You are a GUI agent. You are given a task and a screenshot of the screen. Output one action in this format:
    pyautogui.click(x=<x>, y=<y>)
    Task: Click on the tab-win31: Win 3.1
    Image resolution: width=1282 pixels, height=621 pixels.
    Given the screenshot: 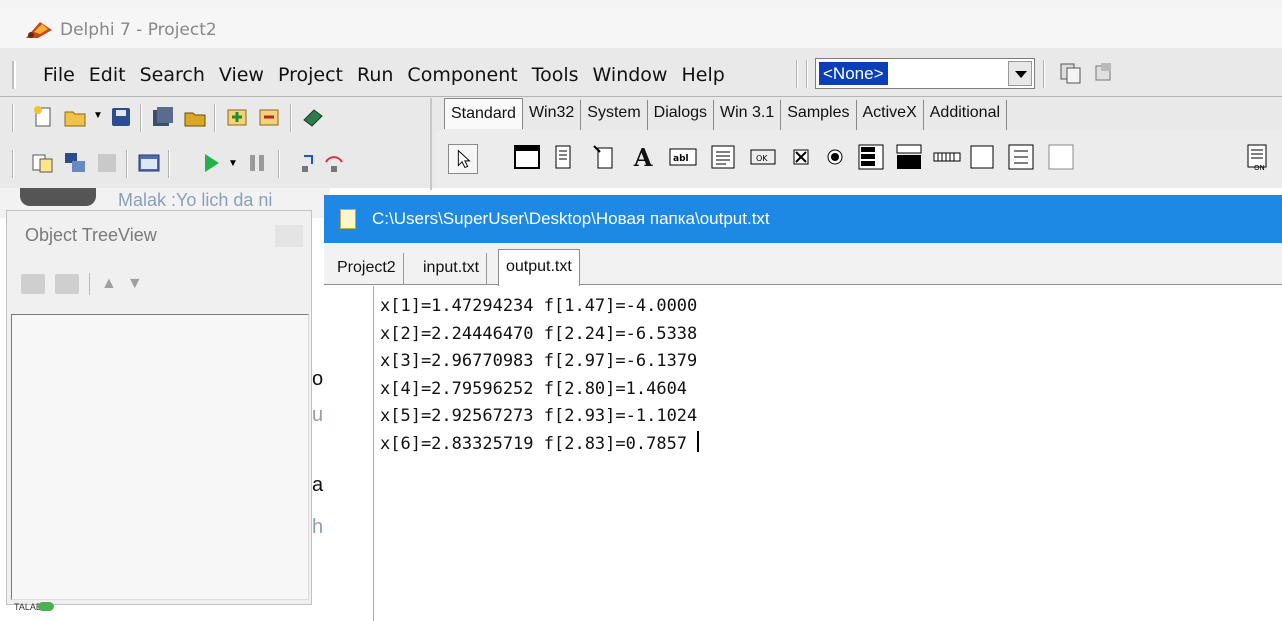 What is the action you would take?
    pyautogui.click(x=748, y=115)
    